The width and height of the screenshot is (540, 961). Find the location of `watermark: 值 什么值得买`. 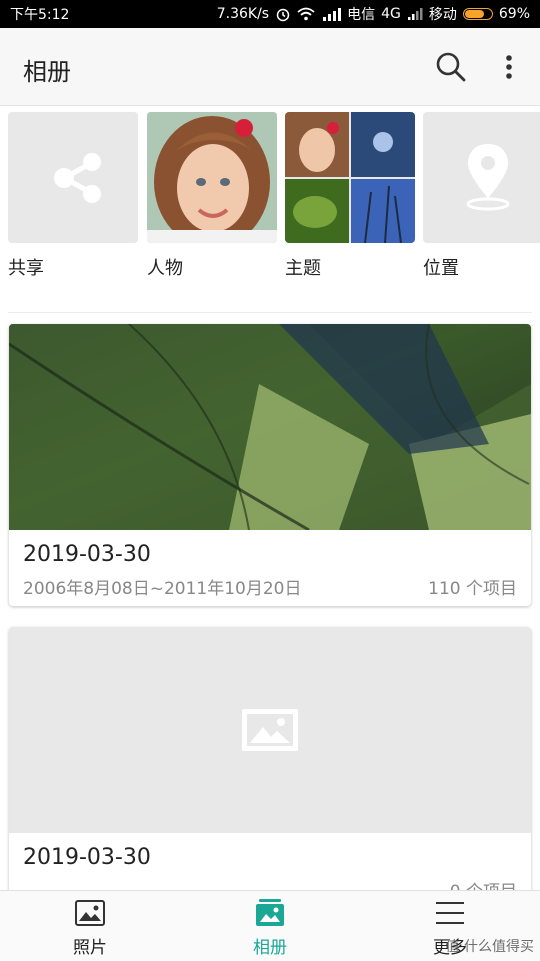

watermark: 值 什么值得买 is located at coordinates (489, 947).